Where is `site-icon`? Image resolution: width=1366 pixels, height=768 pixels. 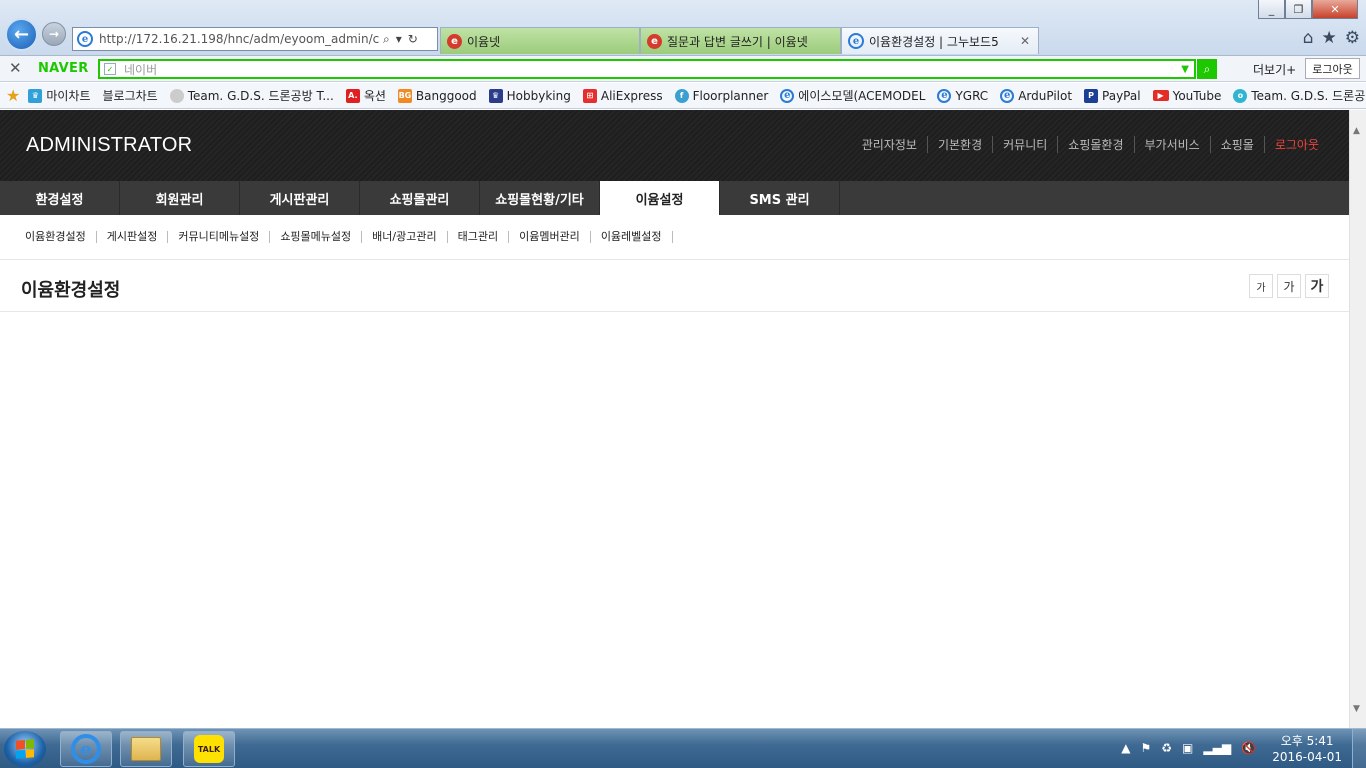 site-icon is located at coordinates (176, 95).